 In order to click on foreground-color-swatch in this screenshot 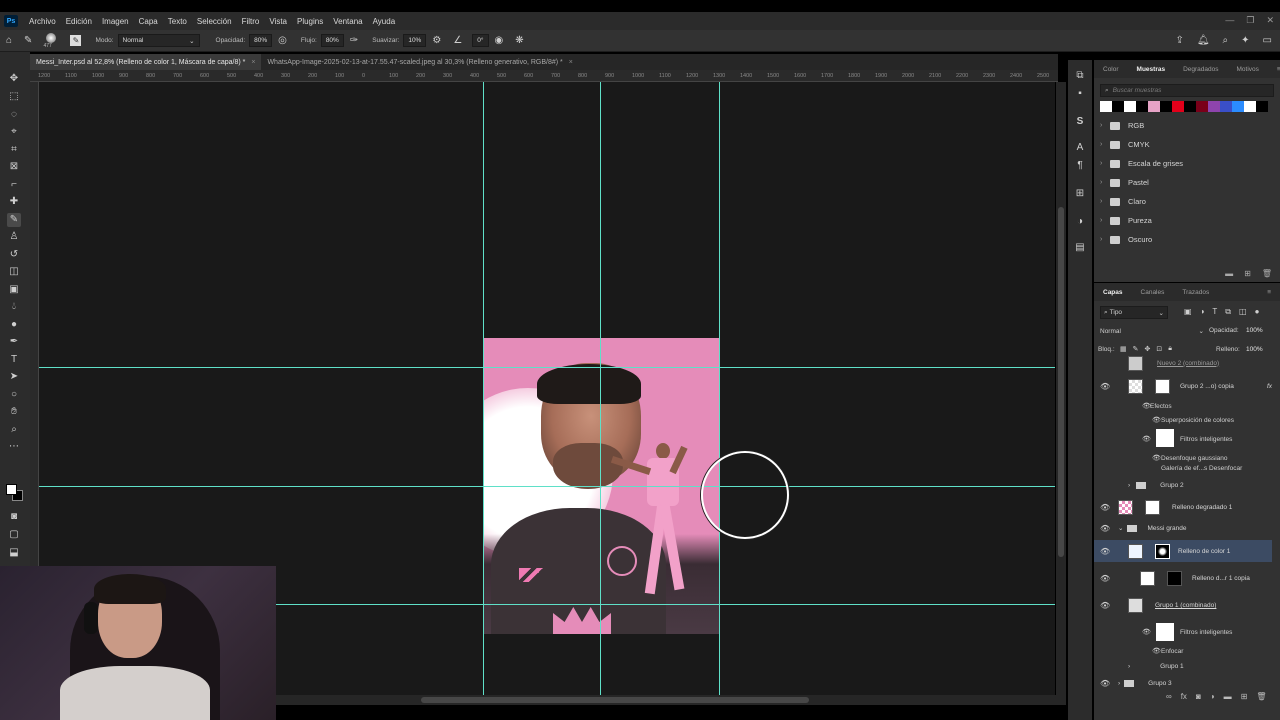, I will do `click(11, 489)`.